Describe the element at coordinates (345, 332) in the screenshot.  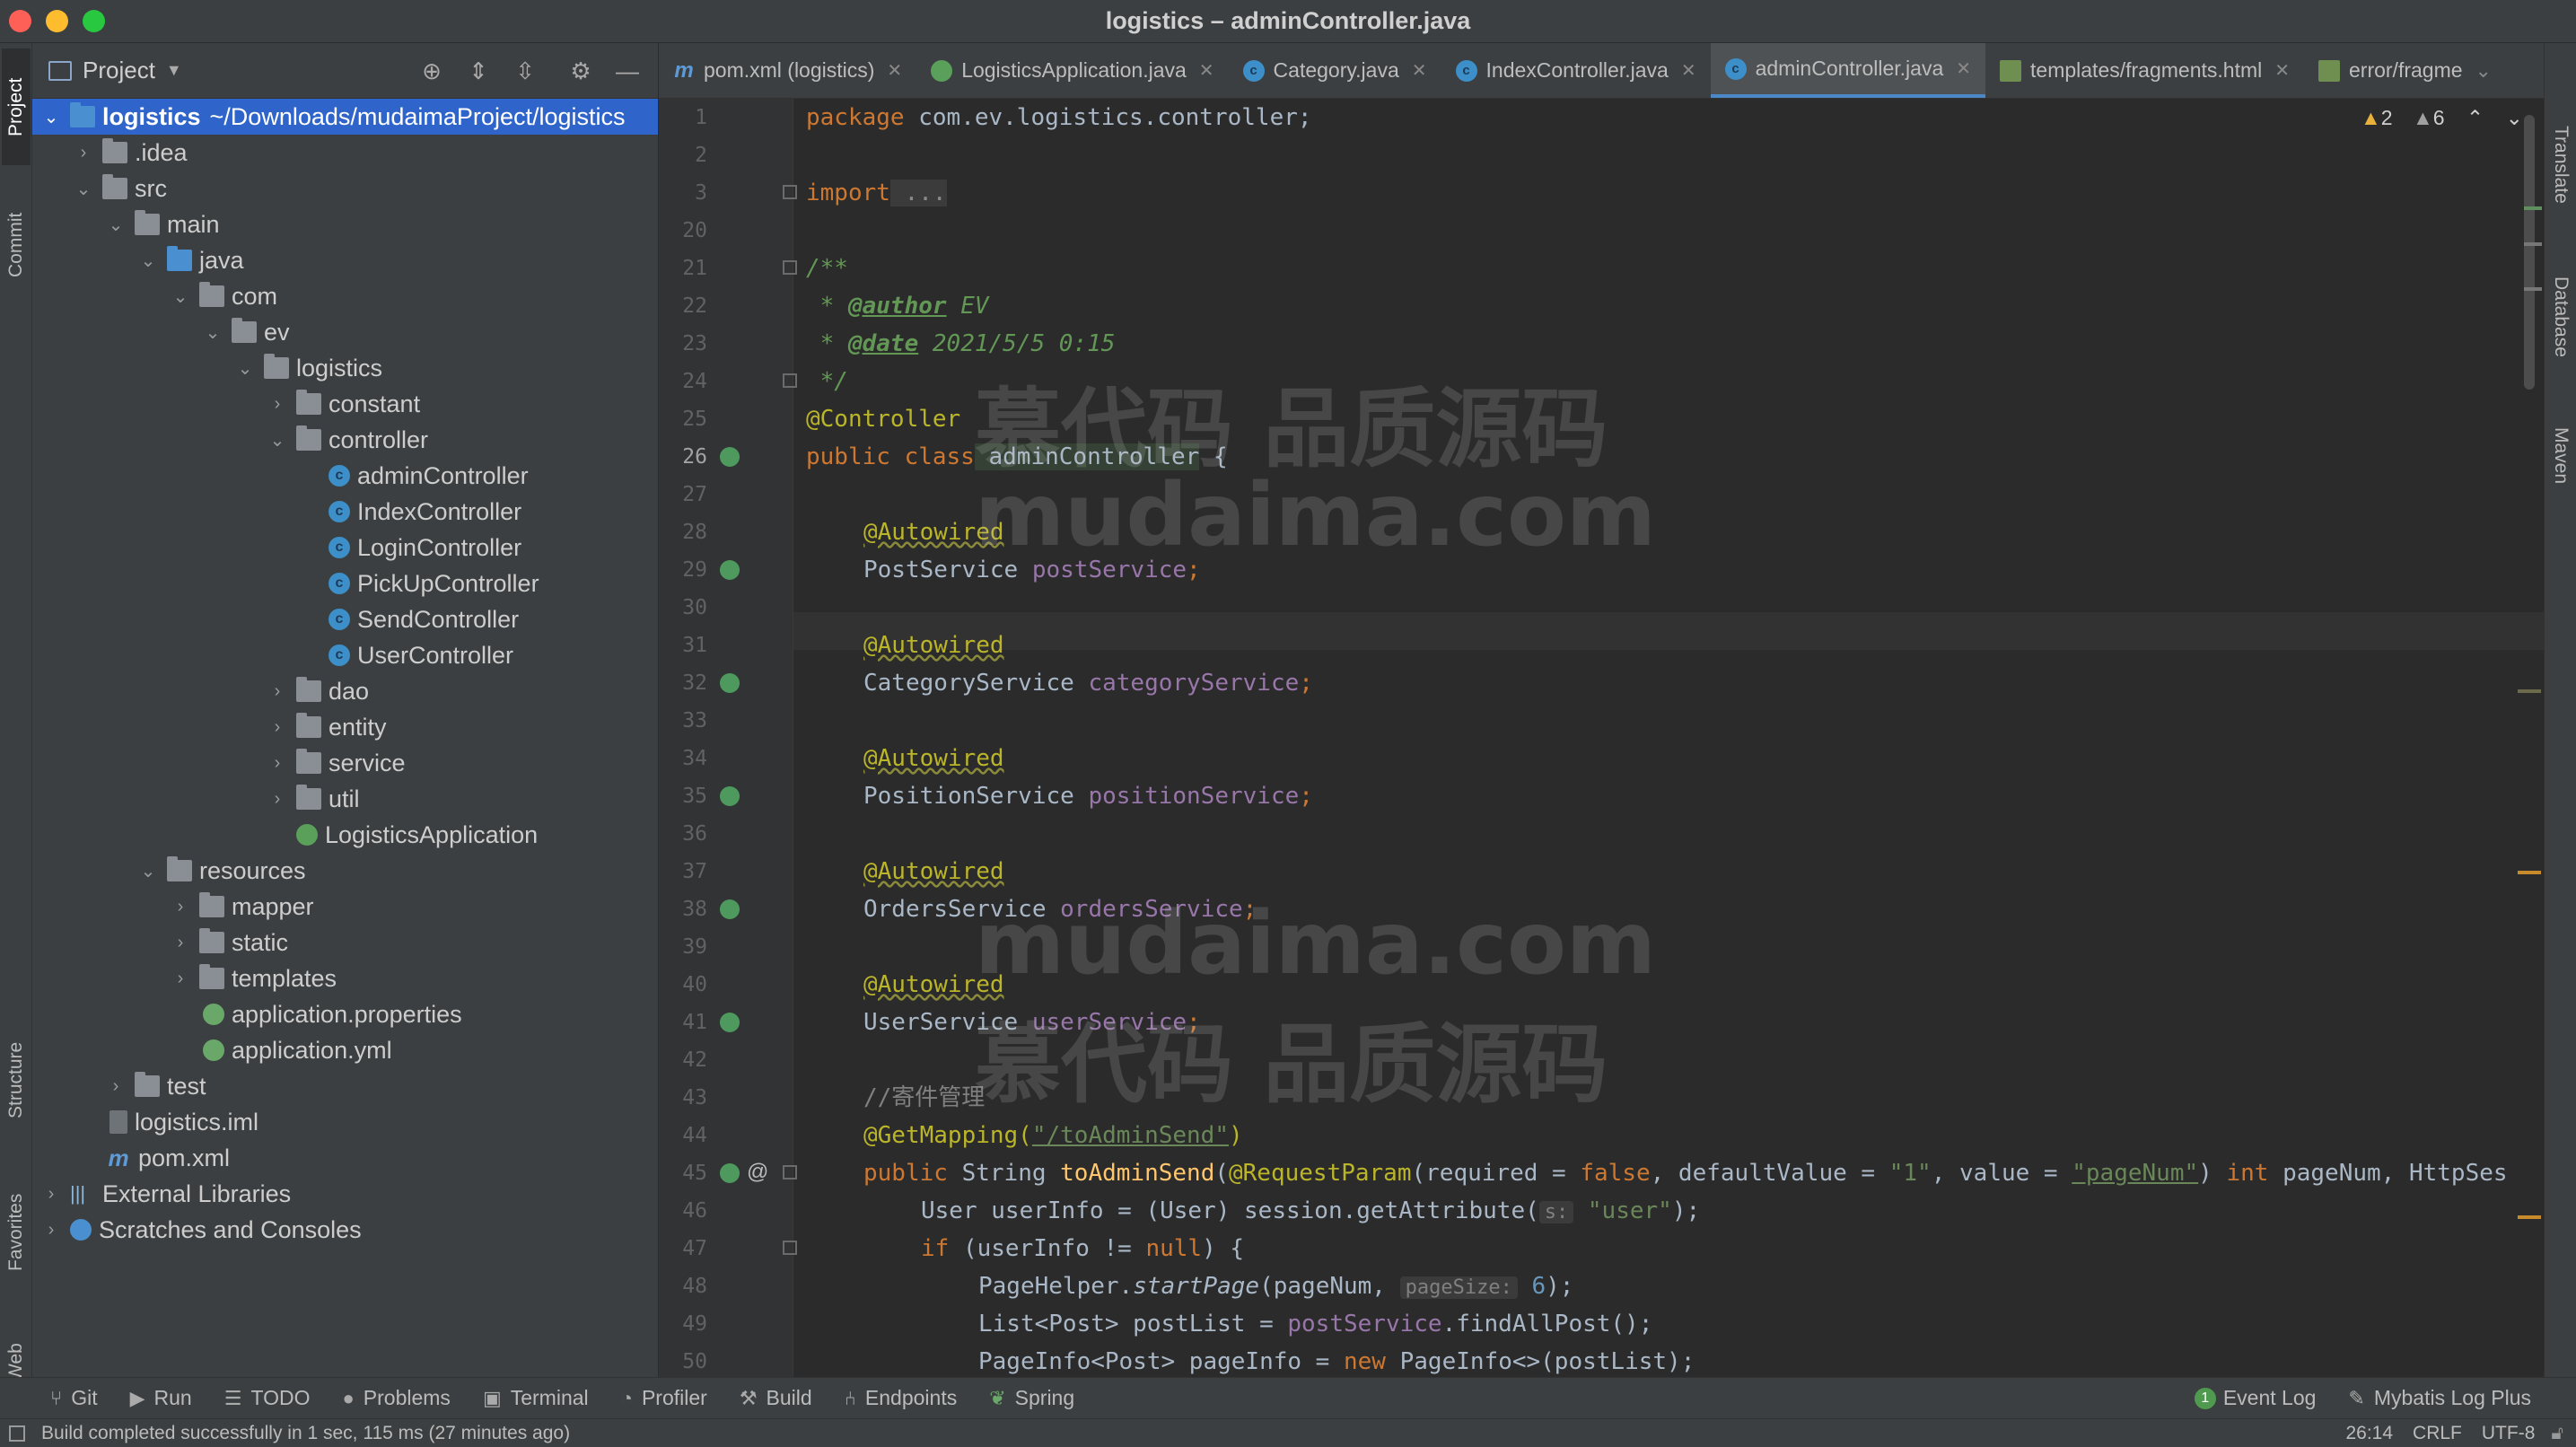
I see `tree-item-ev: ⌄ ev` at that location.